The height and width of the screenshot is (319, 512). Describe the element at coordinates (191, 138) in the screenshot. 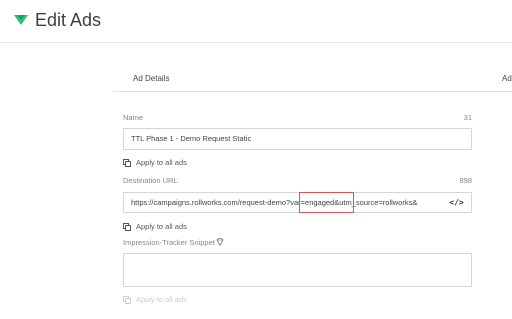

I see `name-input-value: TTL Phase 1 - Demo Request Static` at that location.